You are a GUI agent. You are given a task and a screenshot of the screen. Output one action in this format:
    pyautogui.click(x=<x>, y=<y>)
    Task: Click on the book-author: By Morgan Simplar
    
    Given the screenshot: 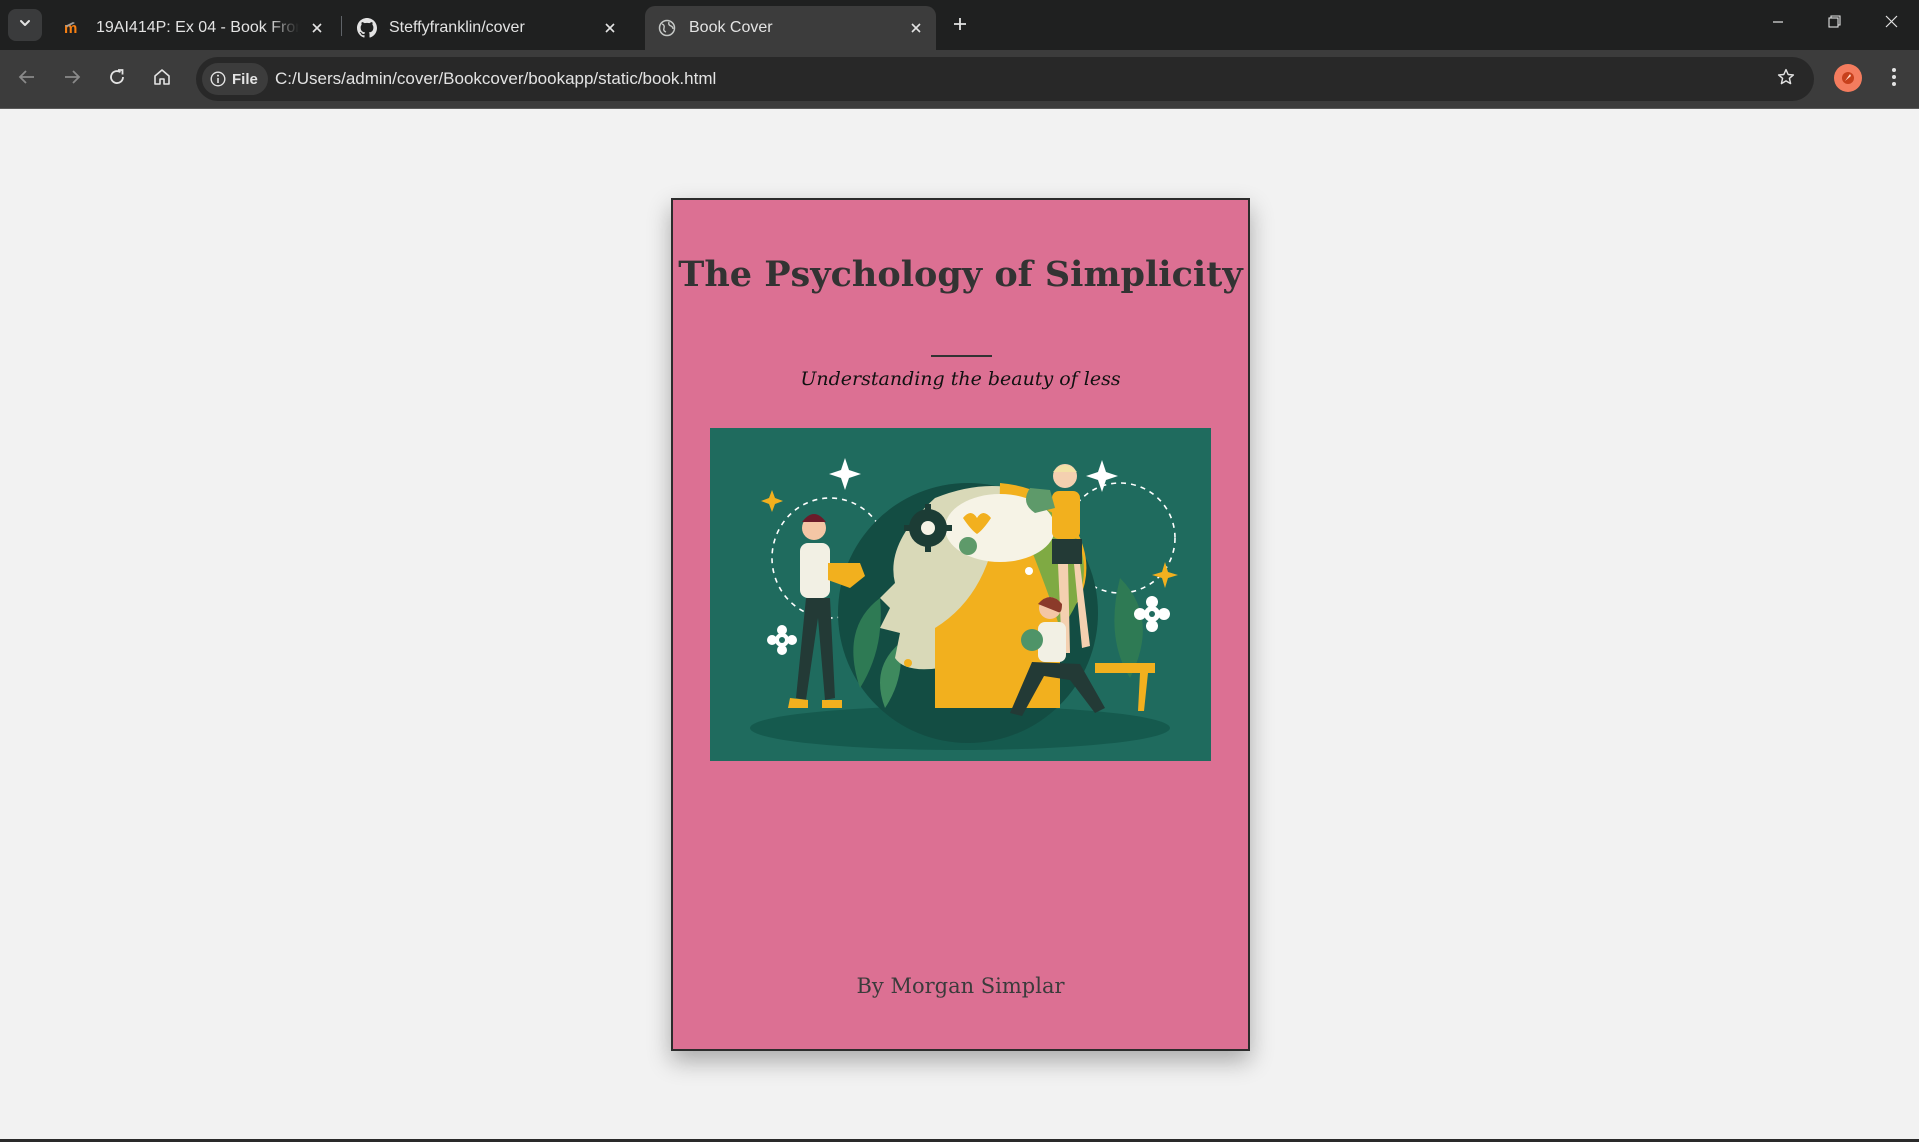 What is the action you would take?
    pyautogui.click(x=960, y=986)
    